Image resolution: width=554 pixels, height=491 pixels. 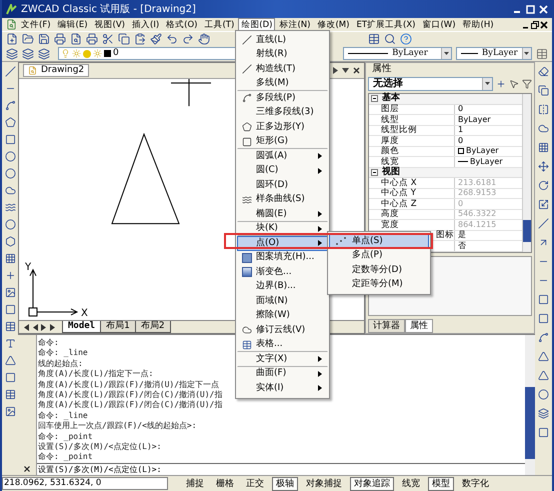 I want to click on menu-item: 圆弧(A), so click(x=282, y=156).